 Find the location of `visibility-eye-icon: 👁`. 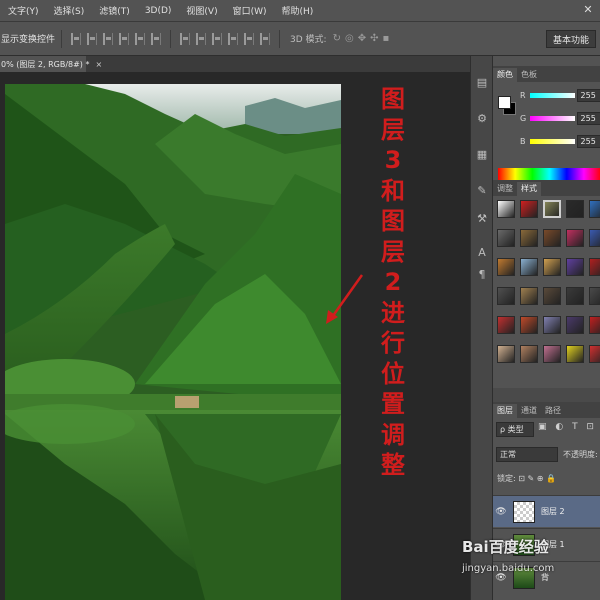

visibility-eye-icon: 👁 is located at coordinates (501, 512).